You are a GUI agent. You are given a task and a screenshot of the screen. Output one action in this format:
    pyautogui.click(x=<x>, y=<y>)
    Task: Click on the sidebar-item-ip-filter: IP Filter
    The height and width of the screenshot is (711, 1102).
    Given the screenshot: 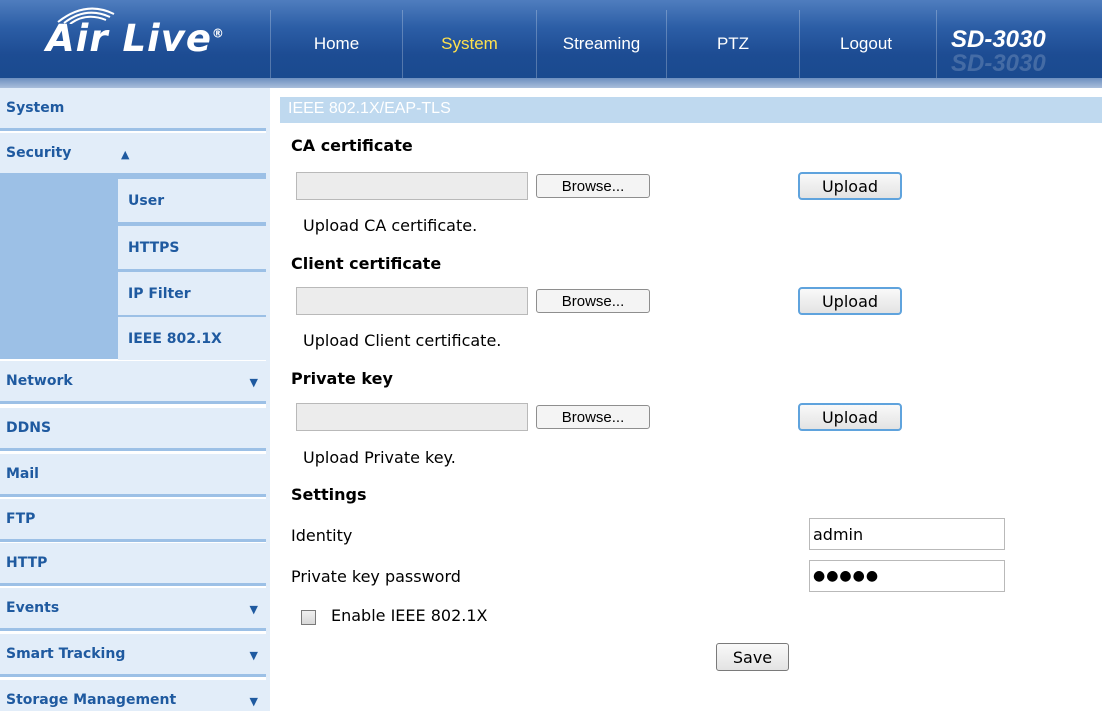 What is the action you would take?
    pyautogui.click(x=192, y=293)
    